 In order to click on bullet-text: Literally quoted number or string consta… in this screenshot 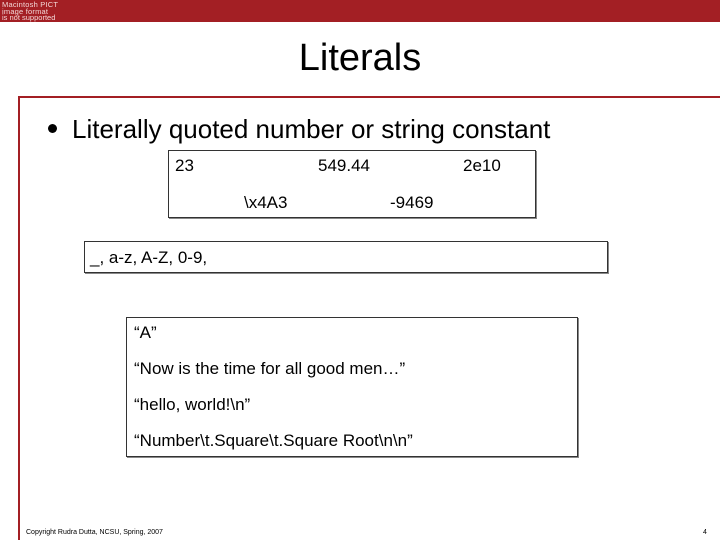, I will do `click(311, 129)`.